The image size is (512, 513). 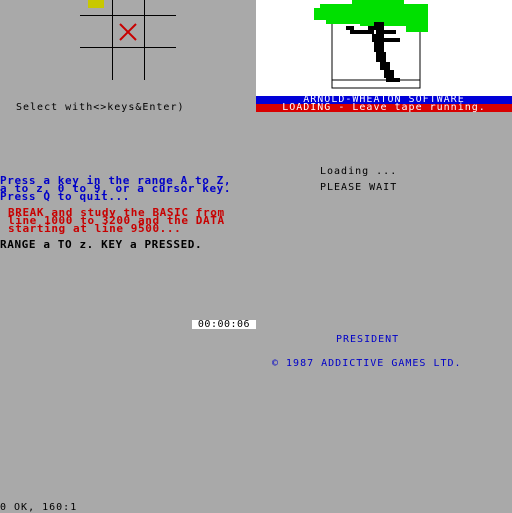 I want to click on key-result: RANGE a TO z. KEY a PRESSED., so click(x=101, y=244).